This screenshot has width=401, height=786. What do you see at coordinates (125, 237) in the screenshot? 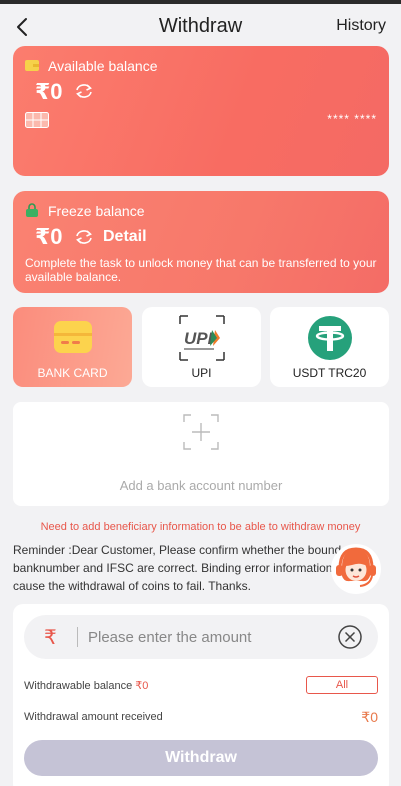
I see `detail-link: Detail` at bounding box center [125, 237].